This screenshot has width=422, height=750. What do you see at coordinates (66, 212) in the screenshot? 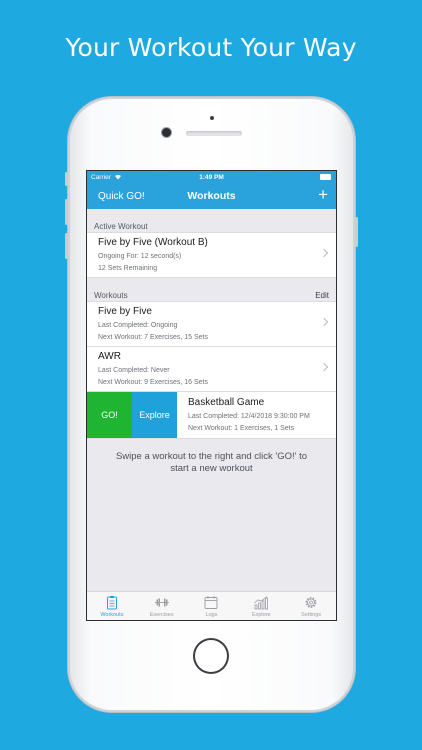
I see `volume-up-button` at bounding box center [66, 212].